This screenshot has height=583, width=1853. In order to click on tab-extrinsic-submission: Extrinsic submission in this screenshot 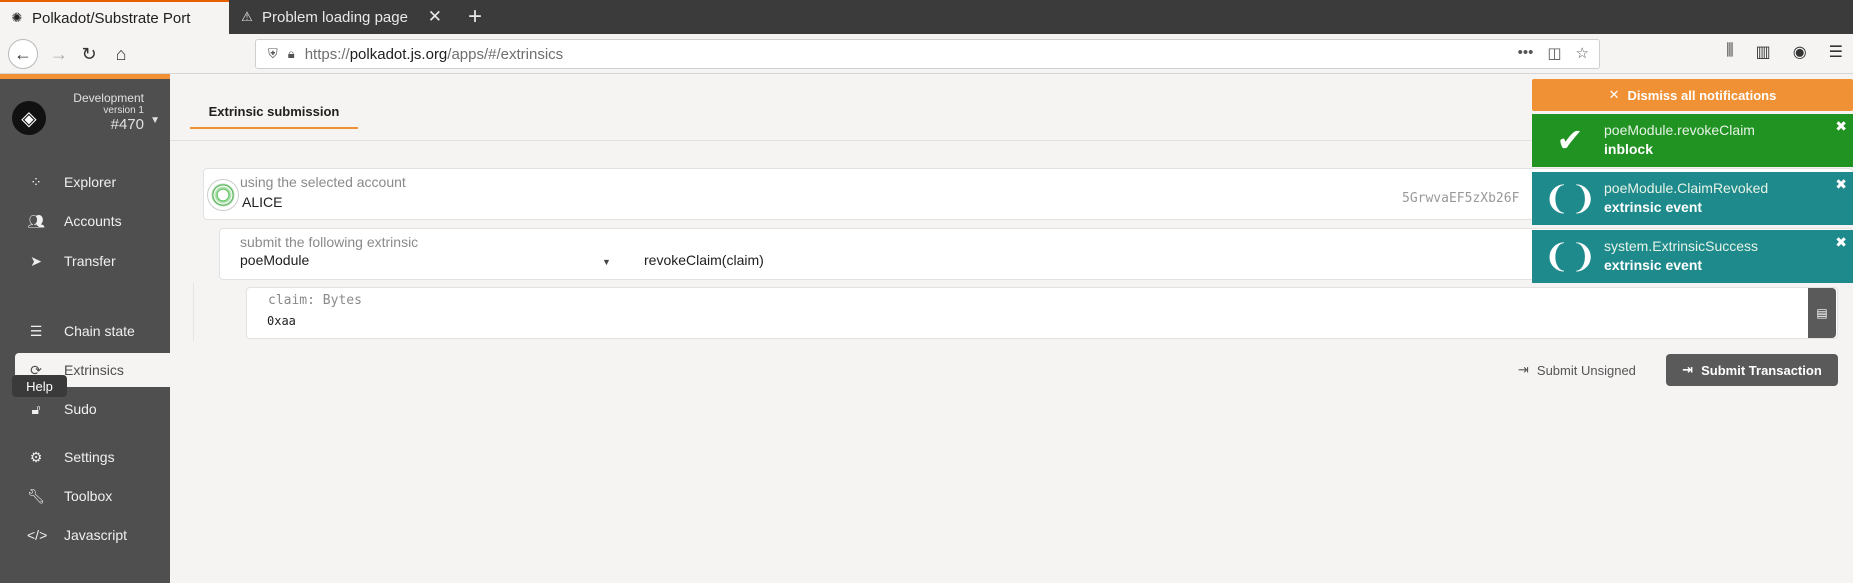, I will do `click(274, 112)`.